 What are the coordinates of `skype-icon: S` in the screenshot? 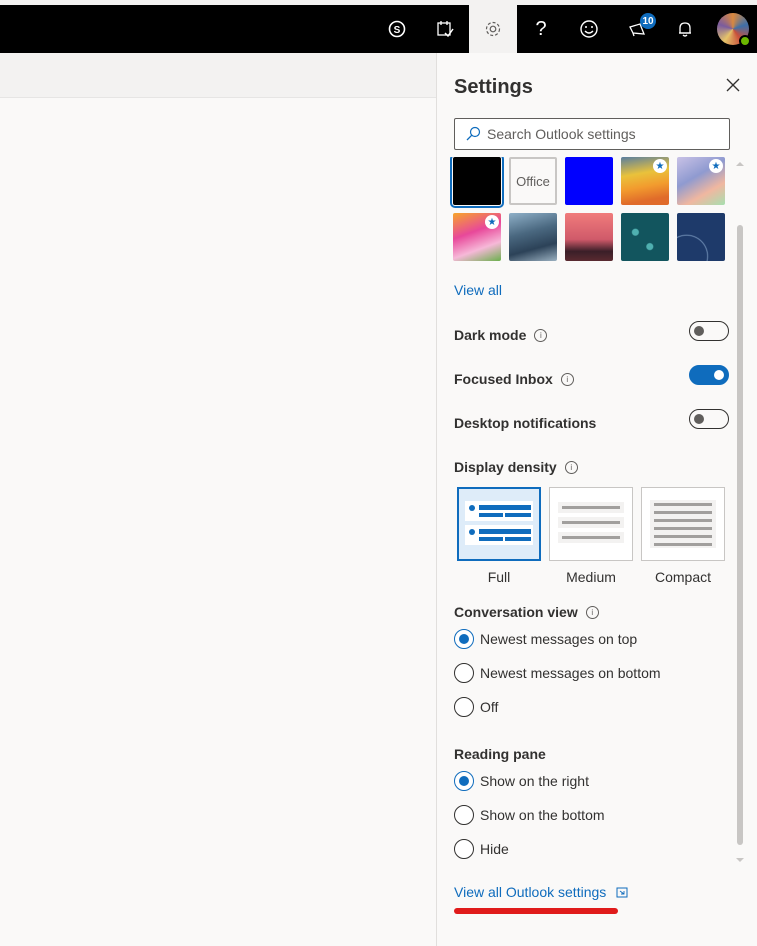 It's located at (397, 29).